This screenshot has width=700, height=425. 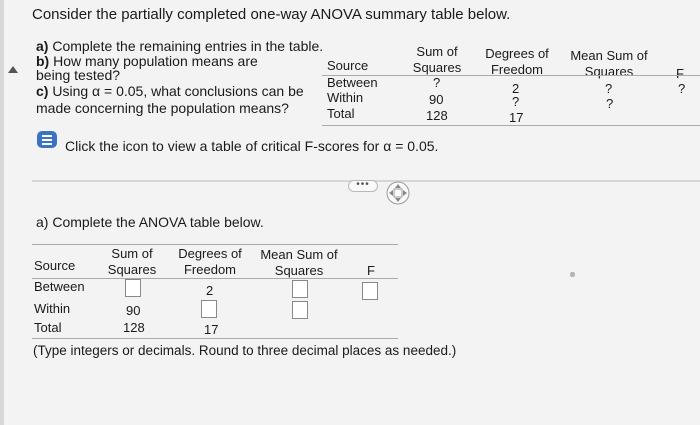 What do you see at coordinates (370, 291) in the screenshot?
I see `between-f-input` at bounding box center [370, 291].